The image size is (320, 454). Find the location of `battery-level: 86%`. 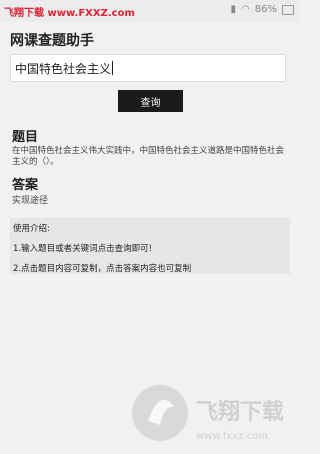

battery-level: 86% is located at coordinates (265, 9).